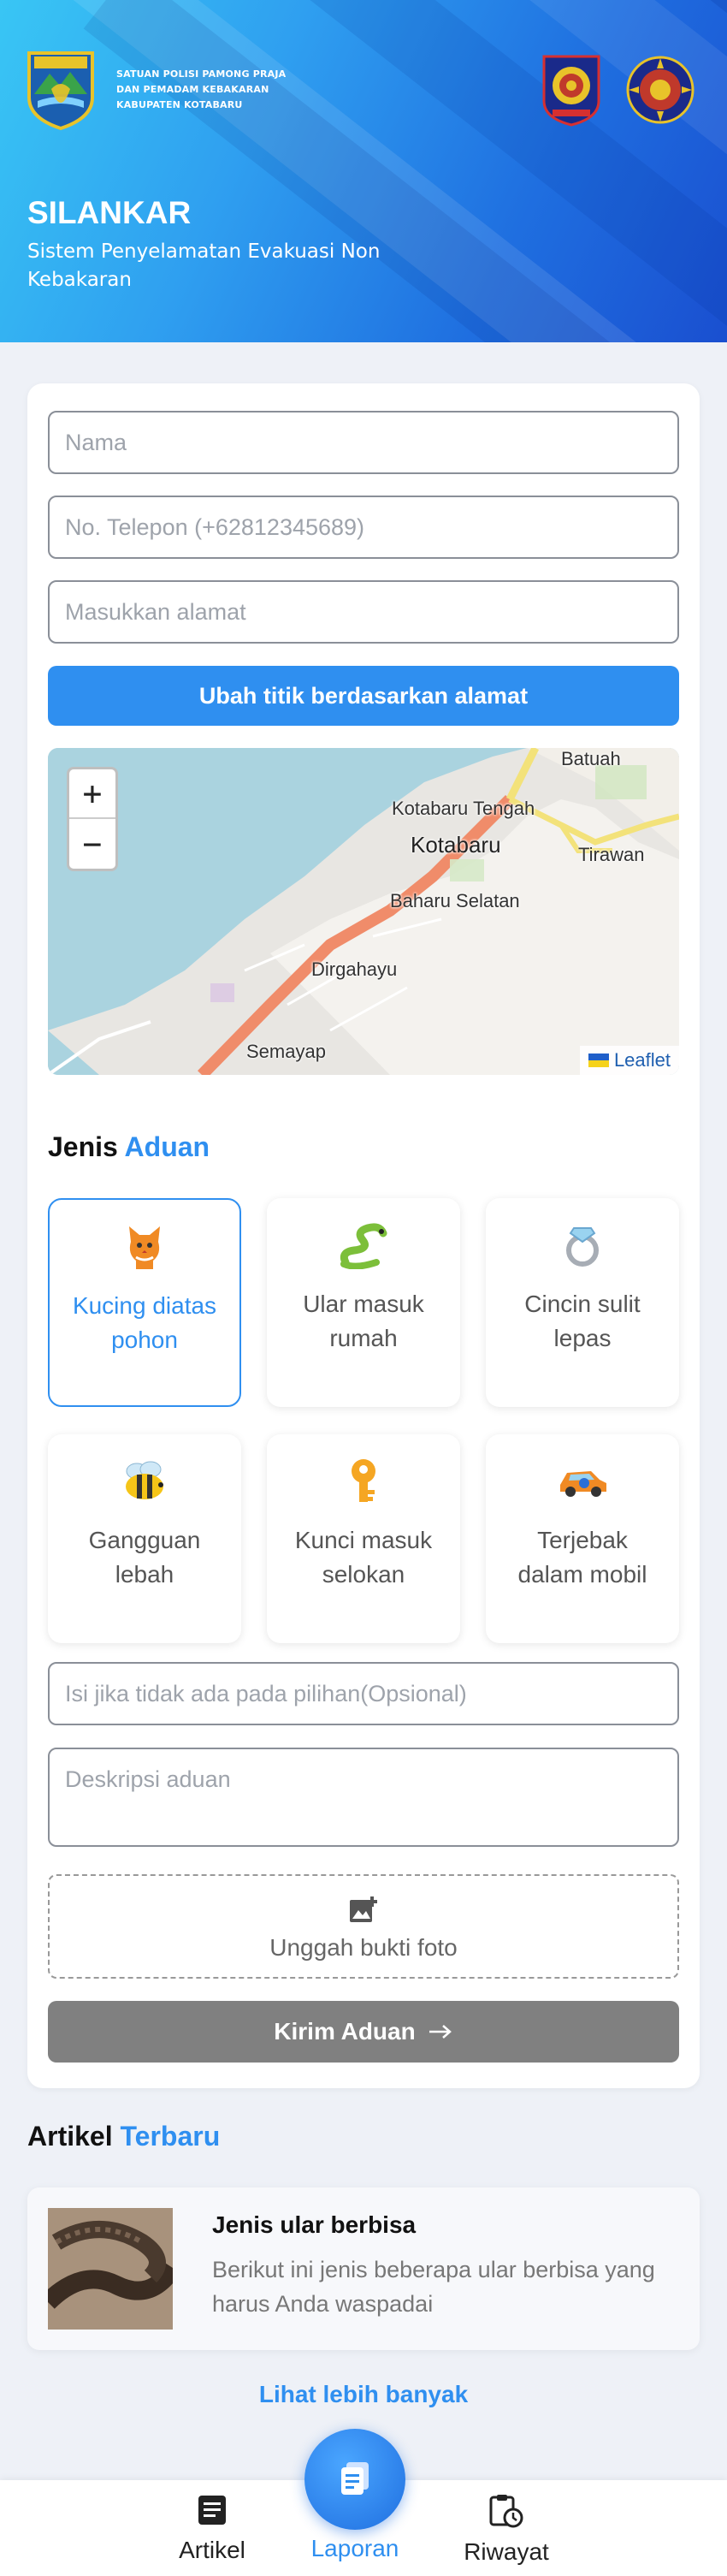  Describe the element at coordinates (363, 442) in the screenshot. I see `name-input` at that location.